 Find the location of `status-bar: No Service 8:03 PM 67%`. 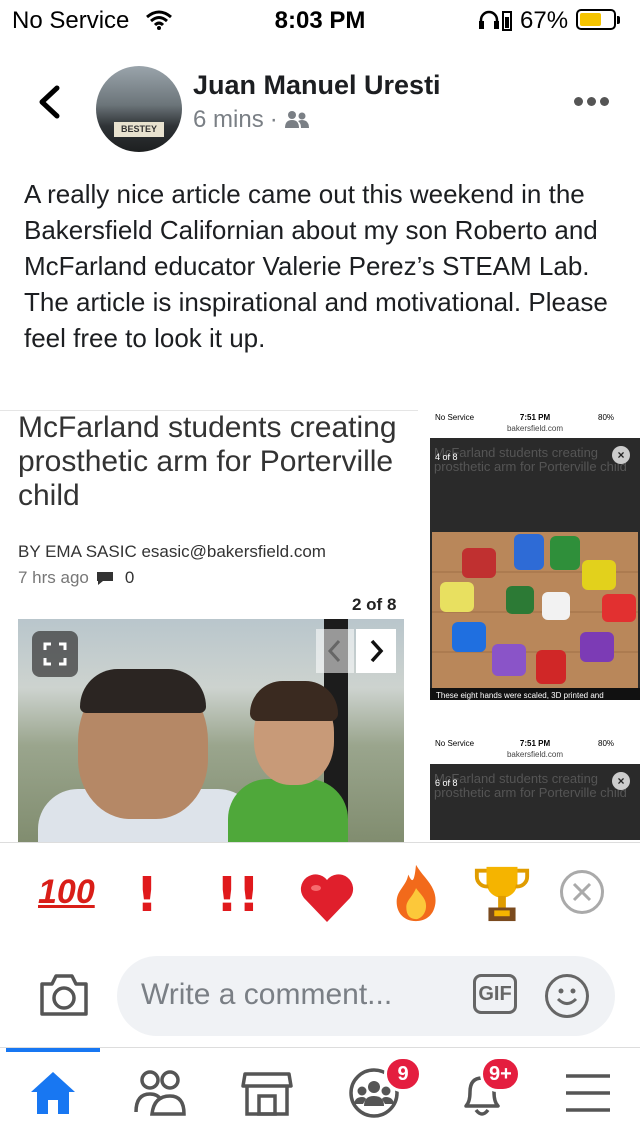

status-bar: No Service 8:03 PM 67% is located at coordinates (320, 20).